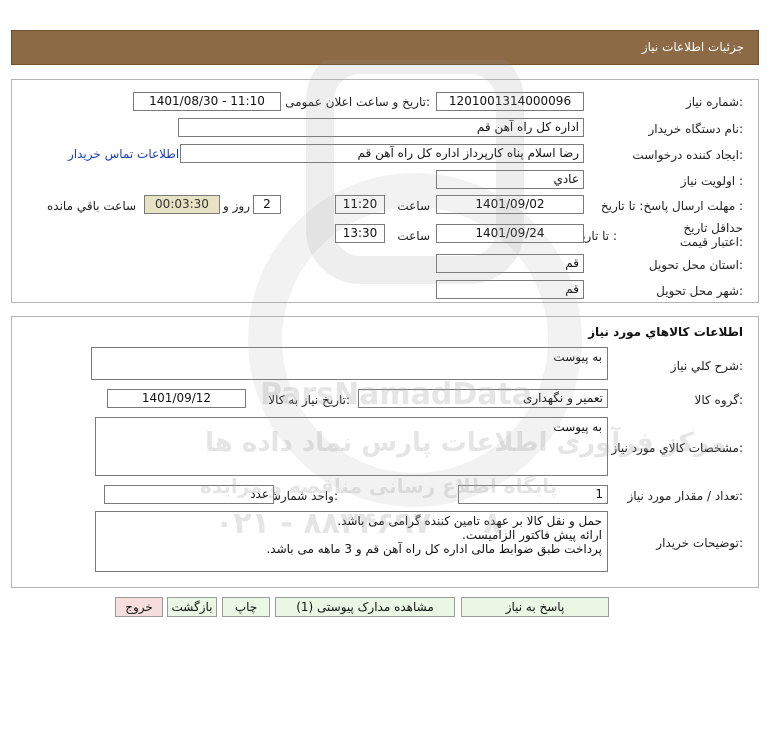 Image resolution: width=770 pixels, height=745 pixels. What do you see at coordinates (685, 496) in the screenshot?
I see `quantity-label: تعداد / مقدار مورد نیاز:` at bounding box center [685, 496].